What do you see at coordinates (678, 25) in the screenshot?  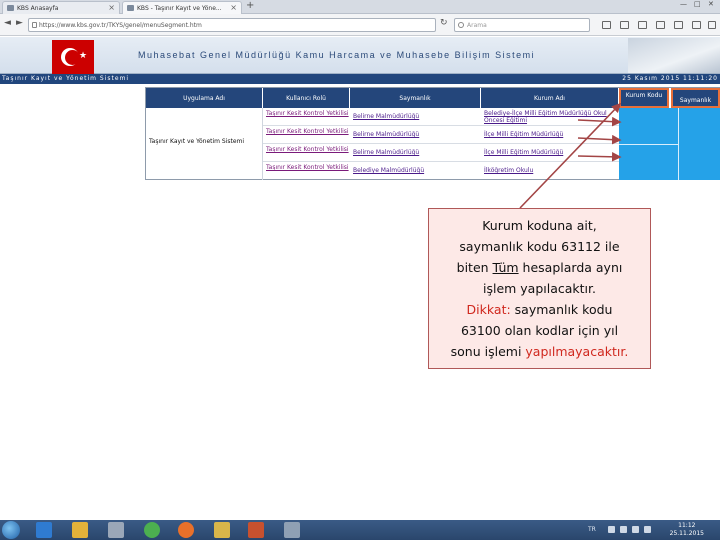 I see `addon-icon` at bounding box center [678, 25].